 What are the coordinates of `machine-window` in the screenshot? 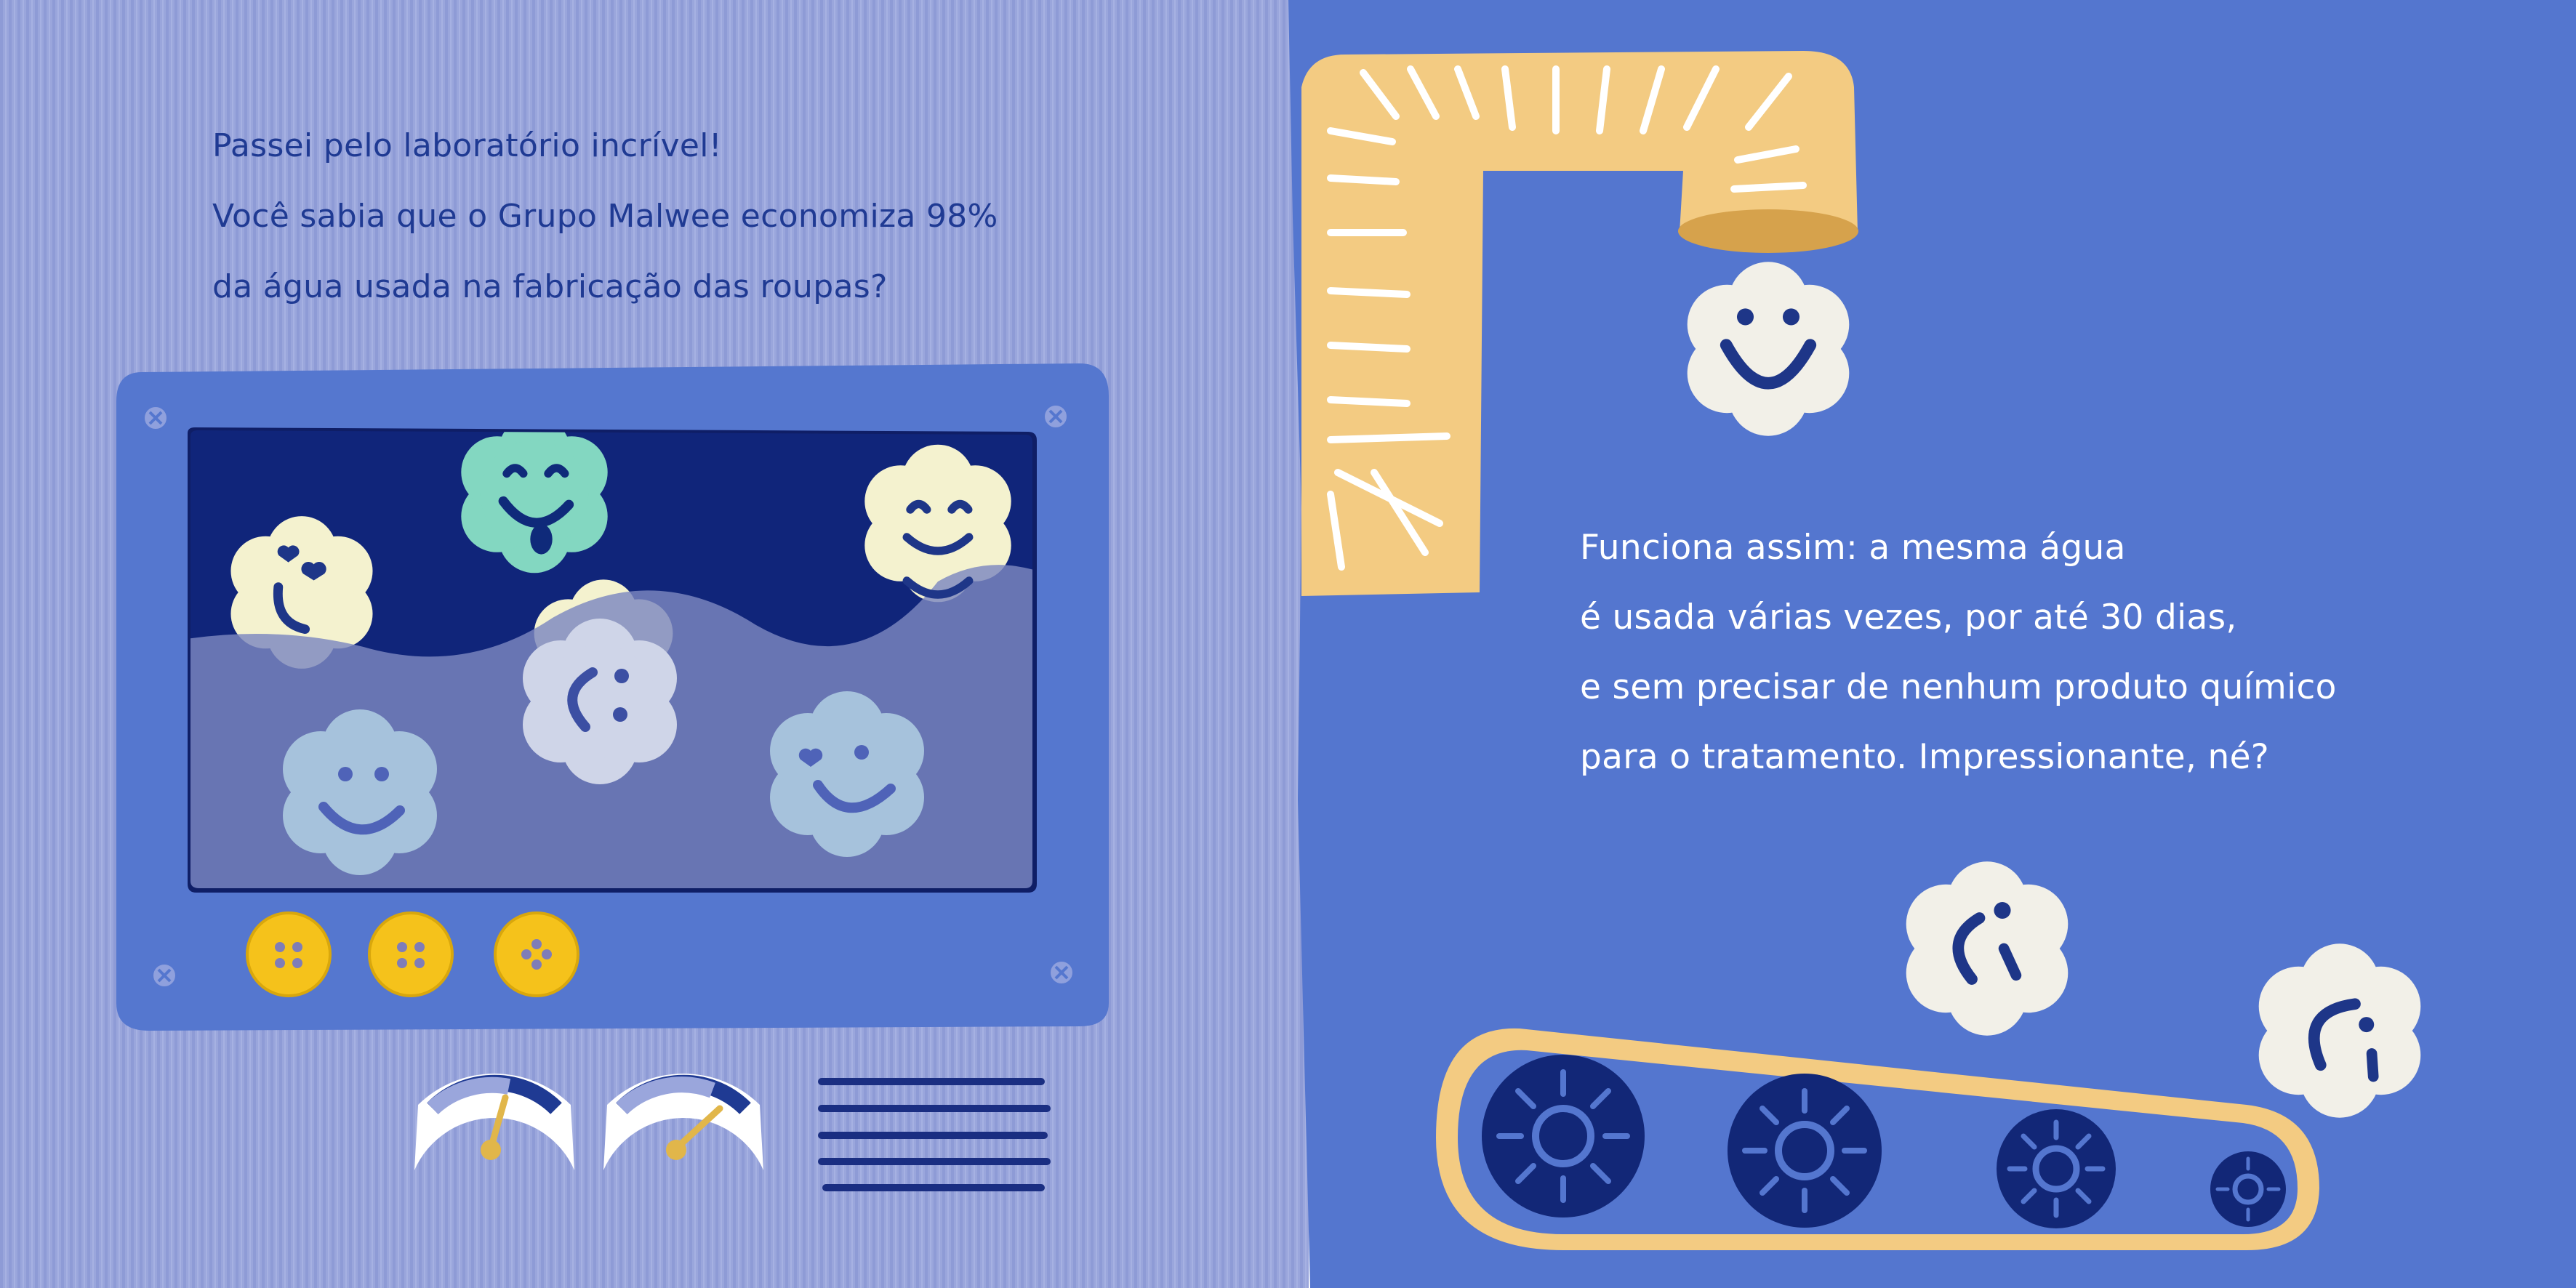 It's located at (612, 660).